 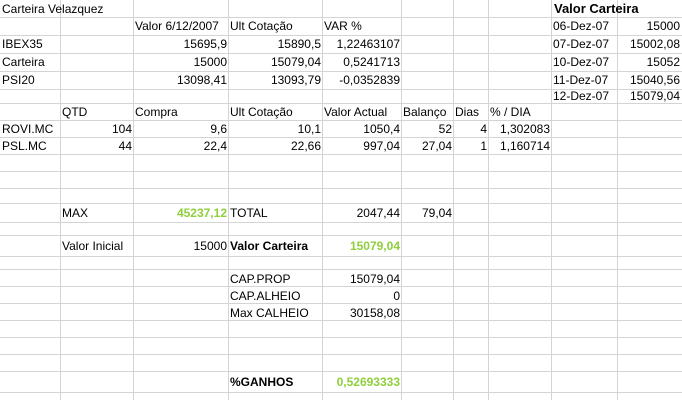 What do you see at coordinates (181, 44) in the screenshot?
I see `quote-valor: 15695,9` at bounding box center [181, 44].